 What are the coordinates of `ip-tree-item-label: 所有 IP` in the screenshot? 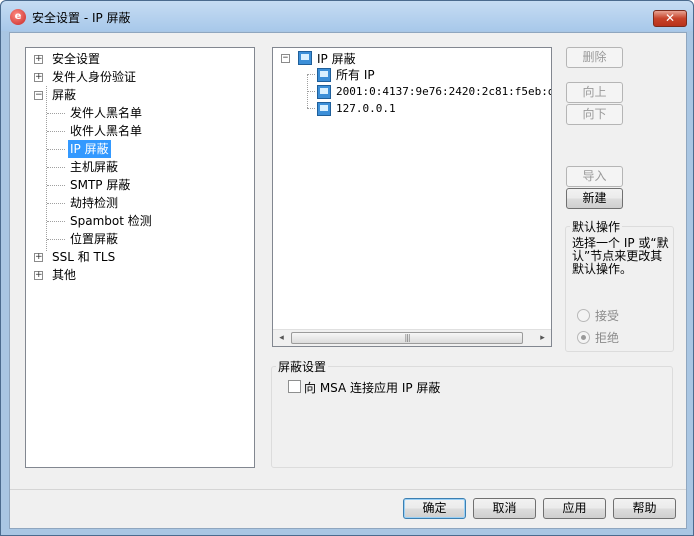 It's located at (355, 75).